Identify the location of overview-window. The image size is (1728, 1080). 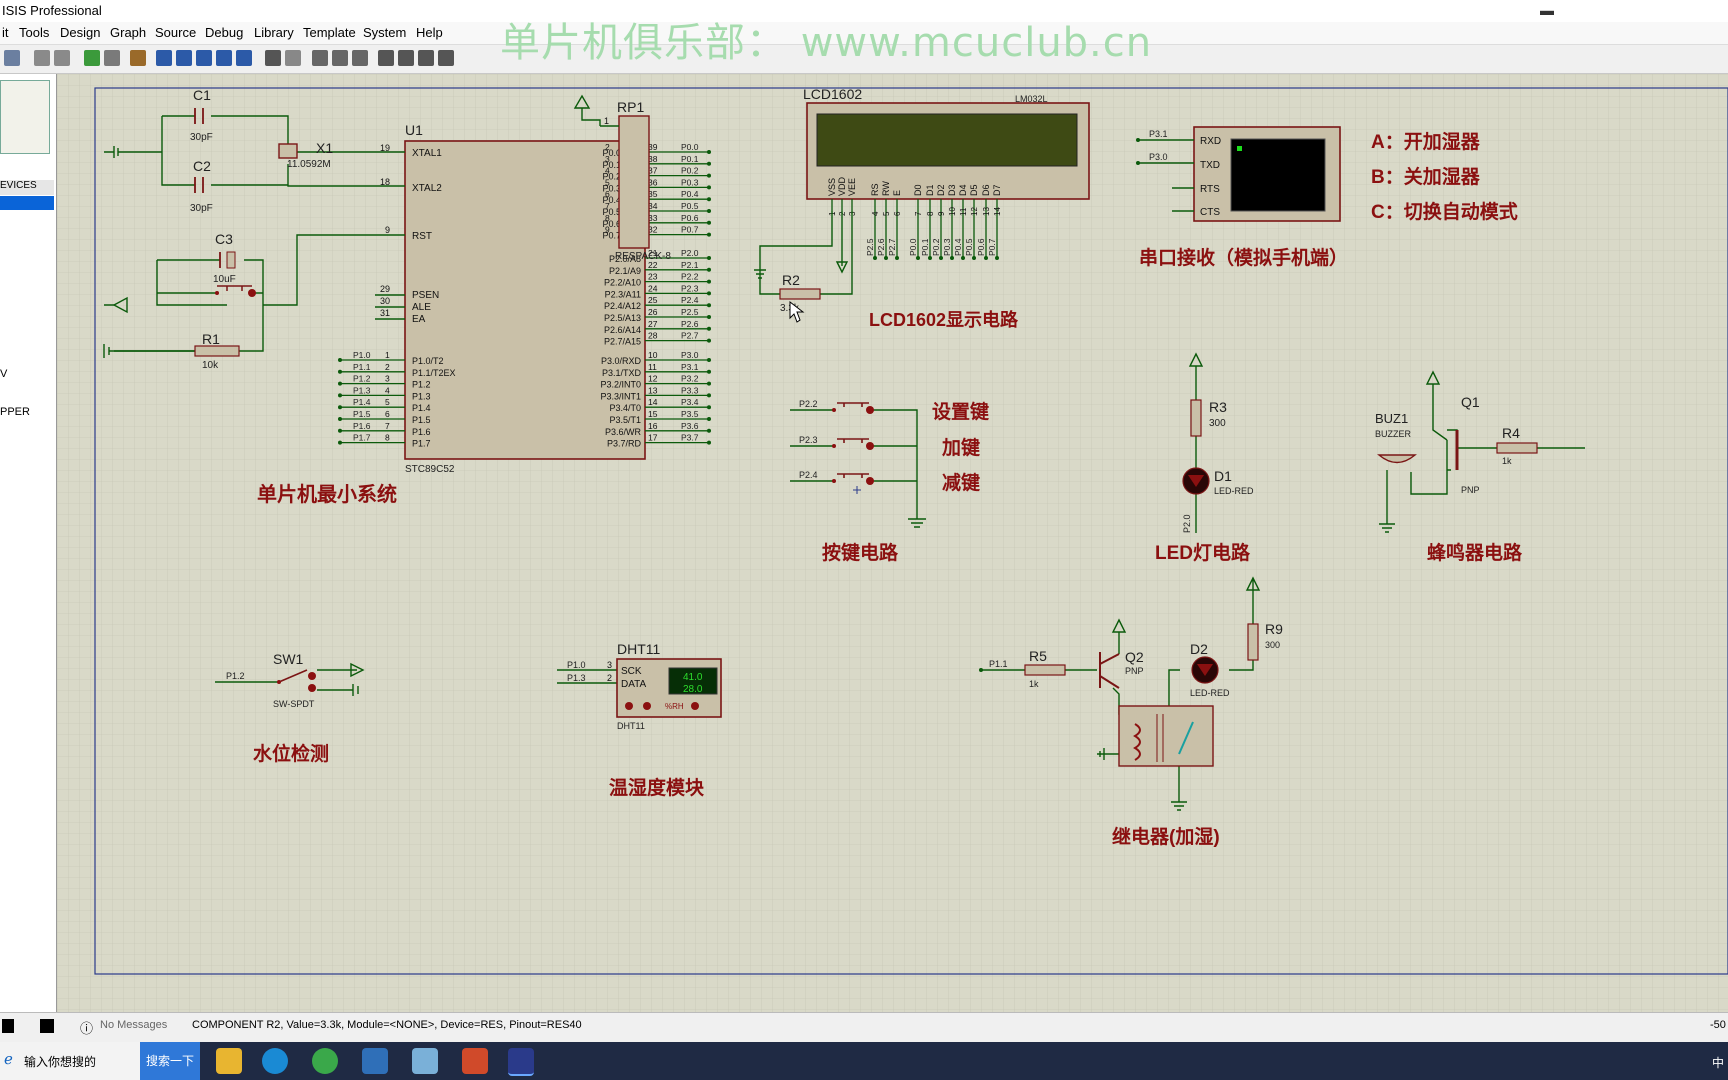
(25, 117).